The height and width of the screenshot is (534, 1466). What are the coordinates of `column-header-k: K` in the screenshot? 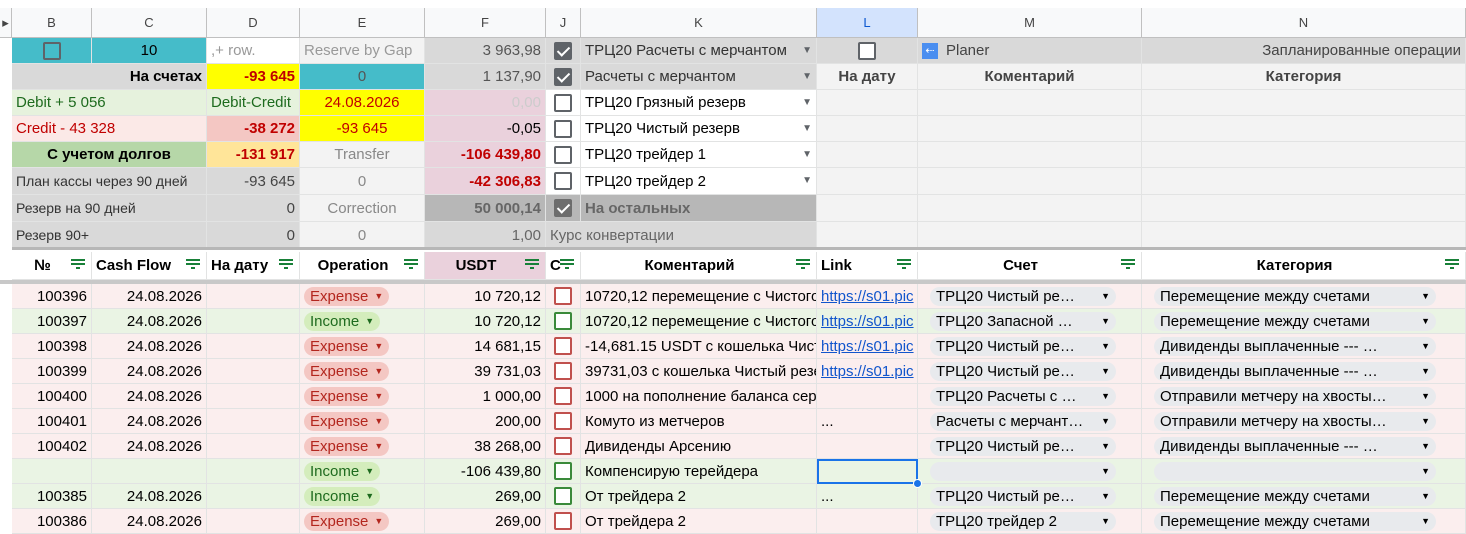 It's located at (699, 23).